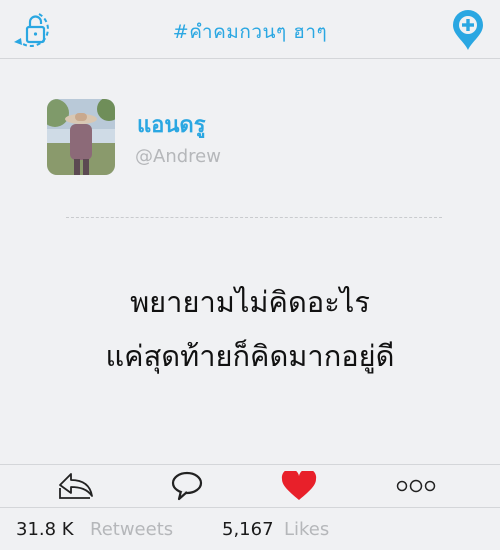  Describe the element at coordinates (250, 486) in the screenshot. I see `action-bar` at that location.